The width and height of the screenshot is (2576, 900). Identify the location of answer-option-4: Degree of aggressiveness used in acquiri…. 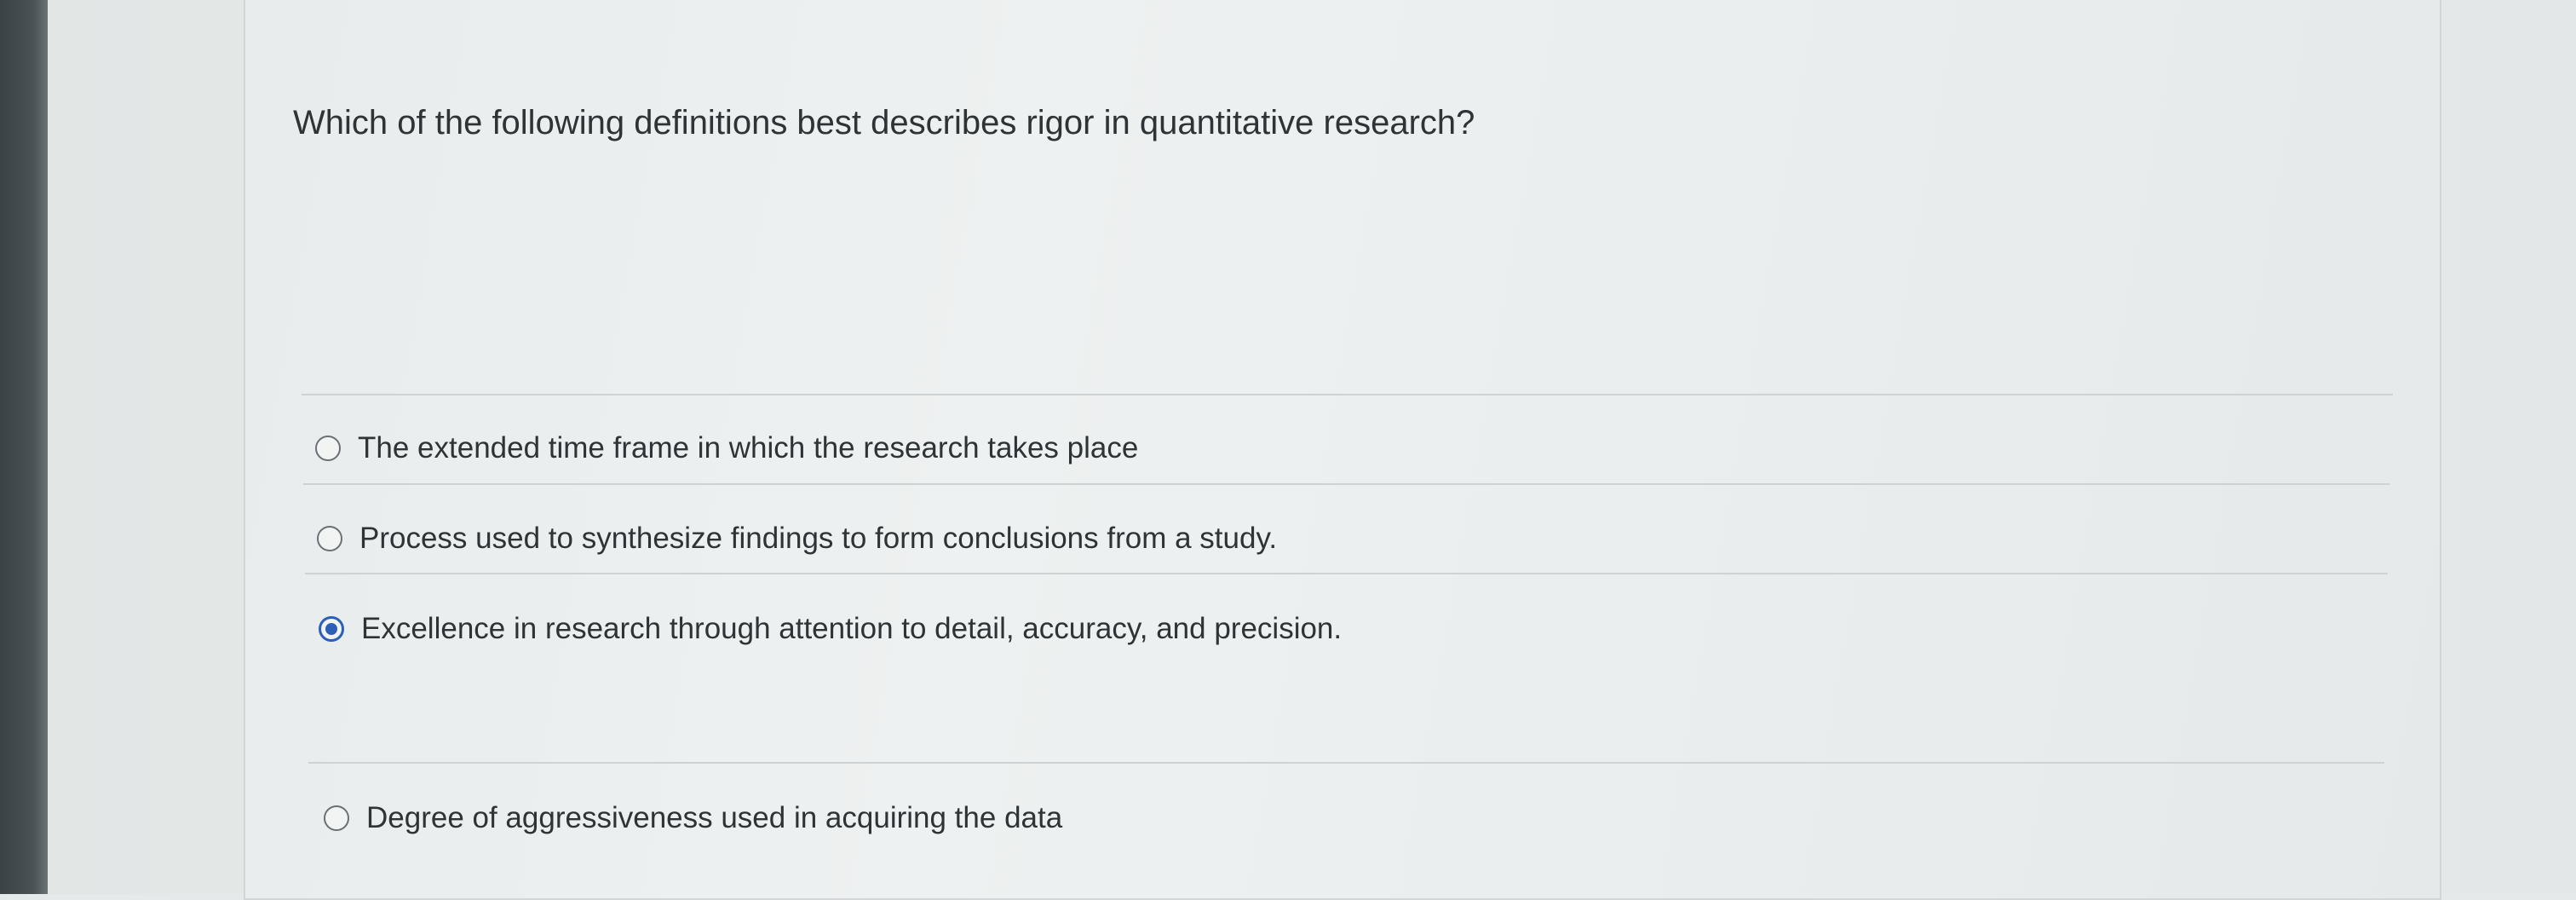
(693, 818).